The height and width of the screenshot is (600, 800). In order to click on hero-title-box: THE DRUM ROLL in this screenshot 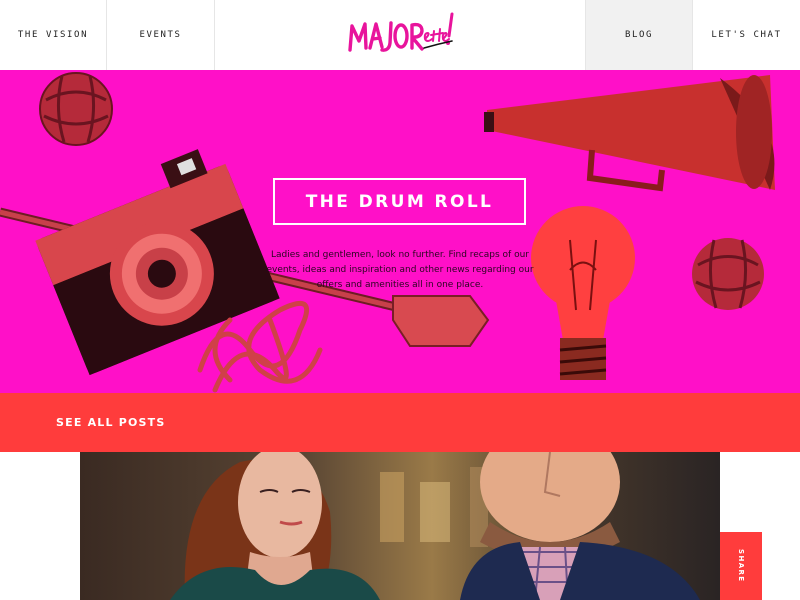, I will do `click(399, 201)`.